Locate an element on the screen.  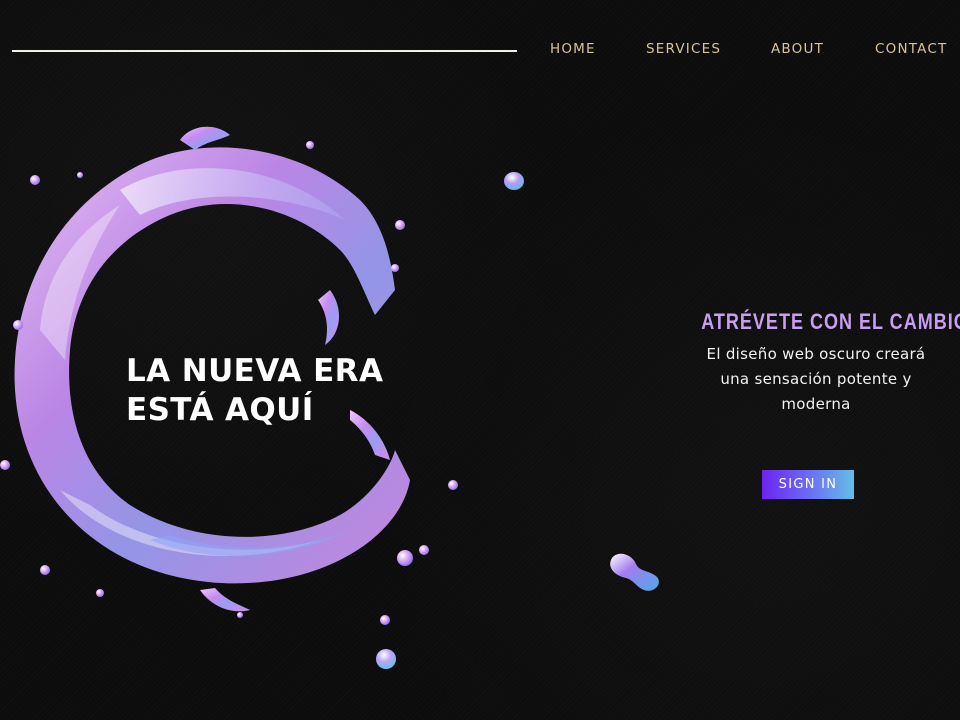
floating-capsule-icon is located at coordinates (634, 572).